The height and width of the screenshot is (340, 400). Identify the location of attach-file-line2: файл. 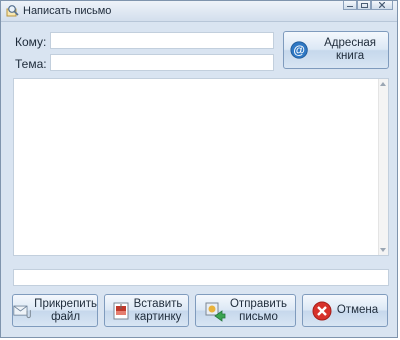
(66, 316).